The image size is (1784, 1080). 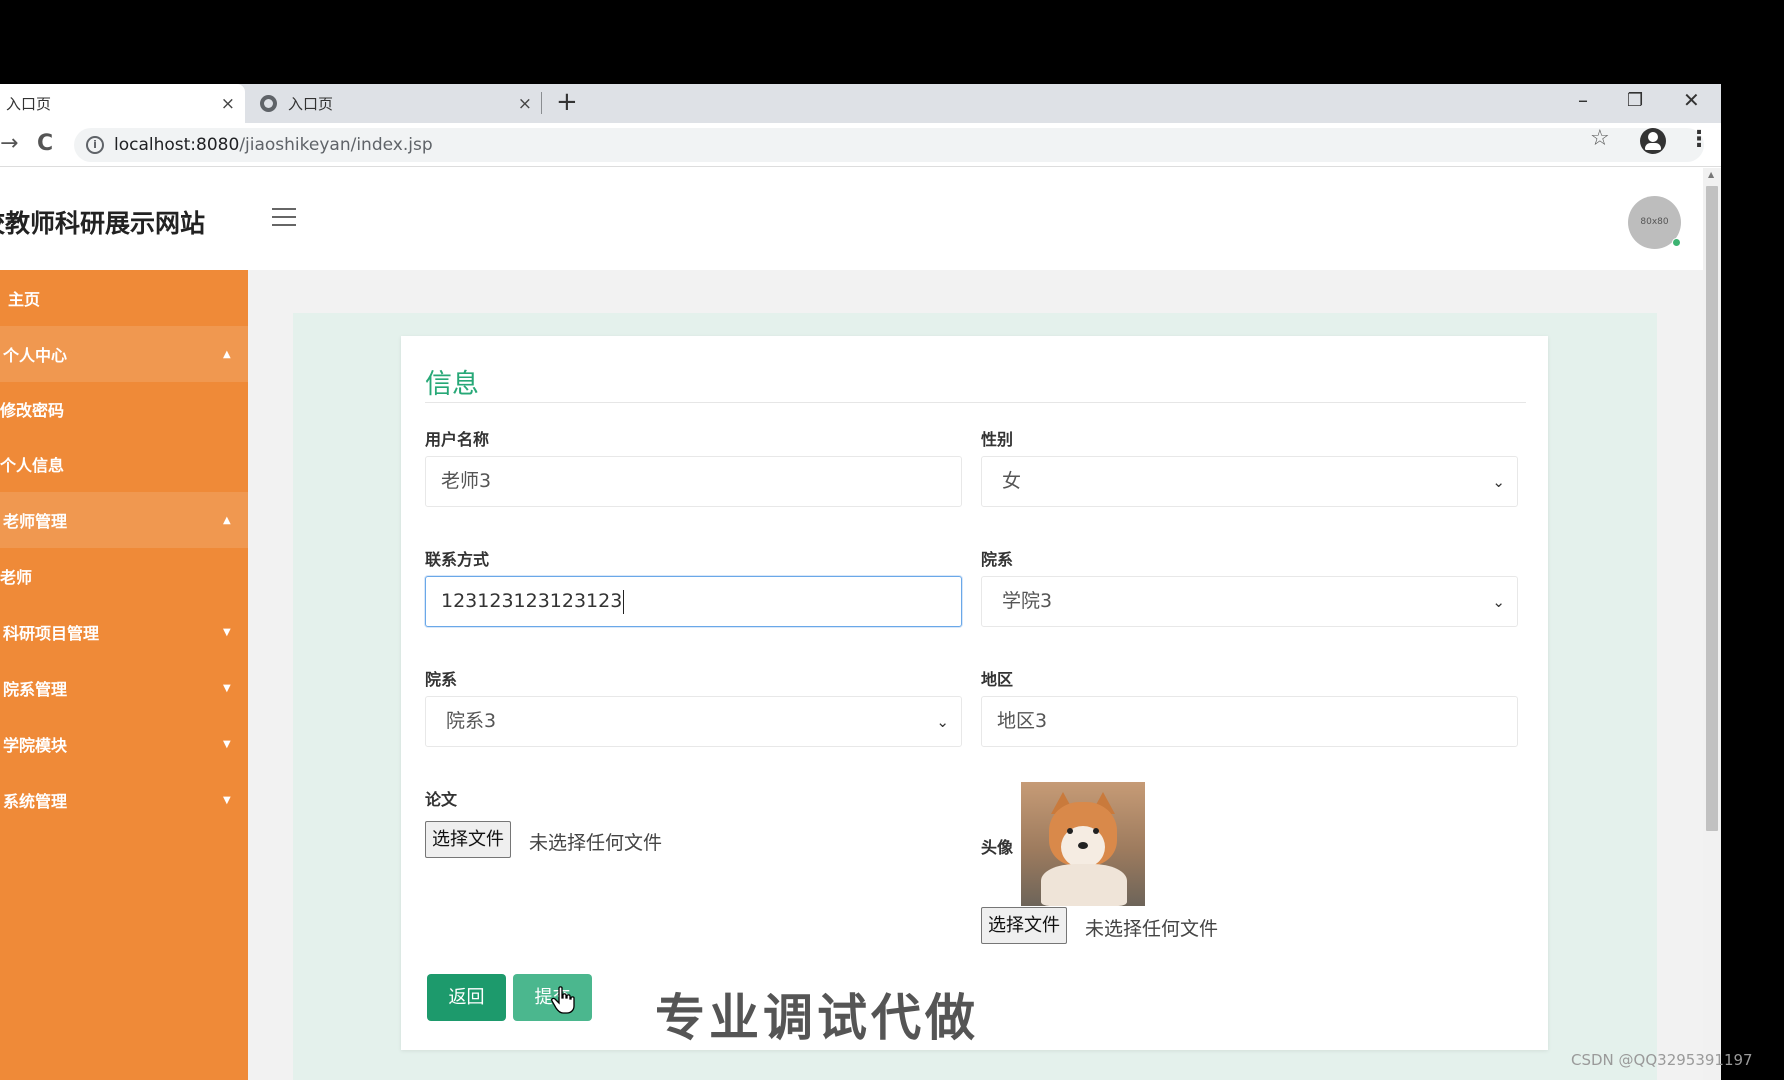 I want to click on sidebar-item-department-management: 院系管理 ▼, so click(x=124, y=688).